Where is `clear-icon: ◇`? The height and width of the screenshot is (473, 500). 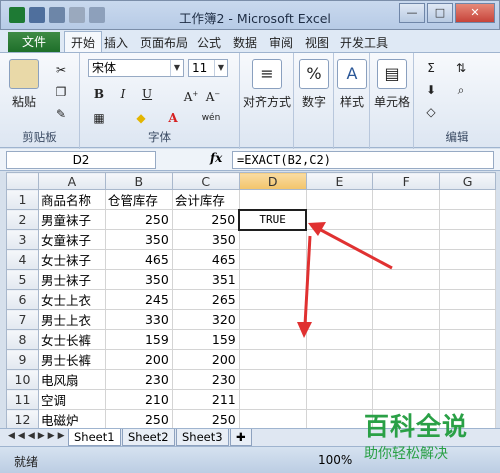
clear-icon: ◇ is located at coordinates (431, 112).